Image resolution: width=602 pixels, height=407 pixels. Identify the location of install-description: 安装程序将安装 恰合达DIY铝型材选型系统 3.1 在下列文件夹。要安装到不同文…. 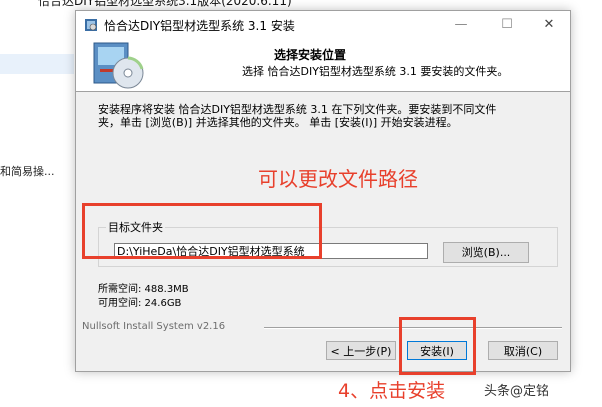
(297, 116).